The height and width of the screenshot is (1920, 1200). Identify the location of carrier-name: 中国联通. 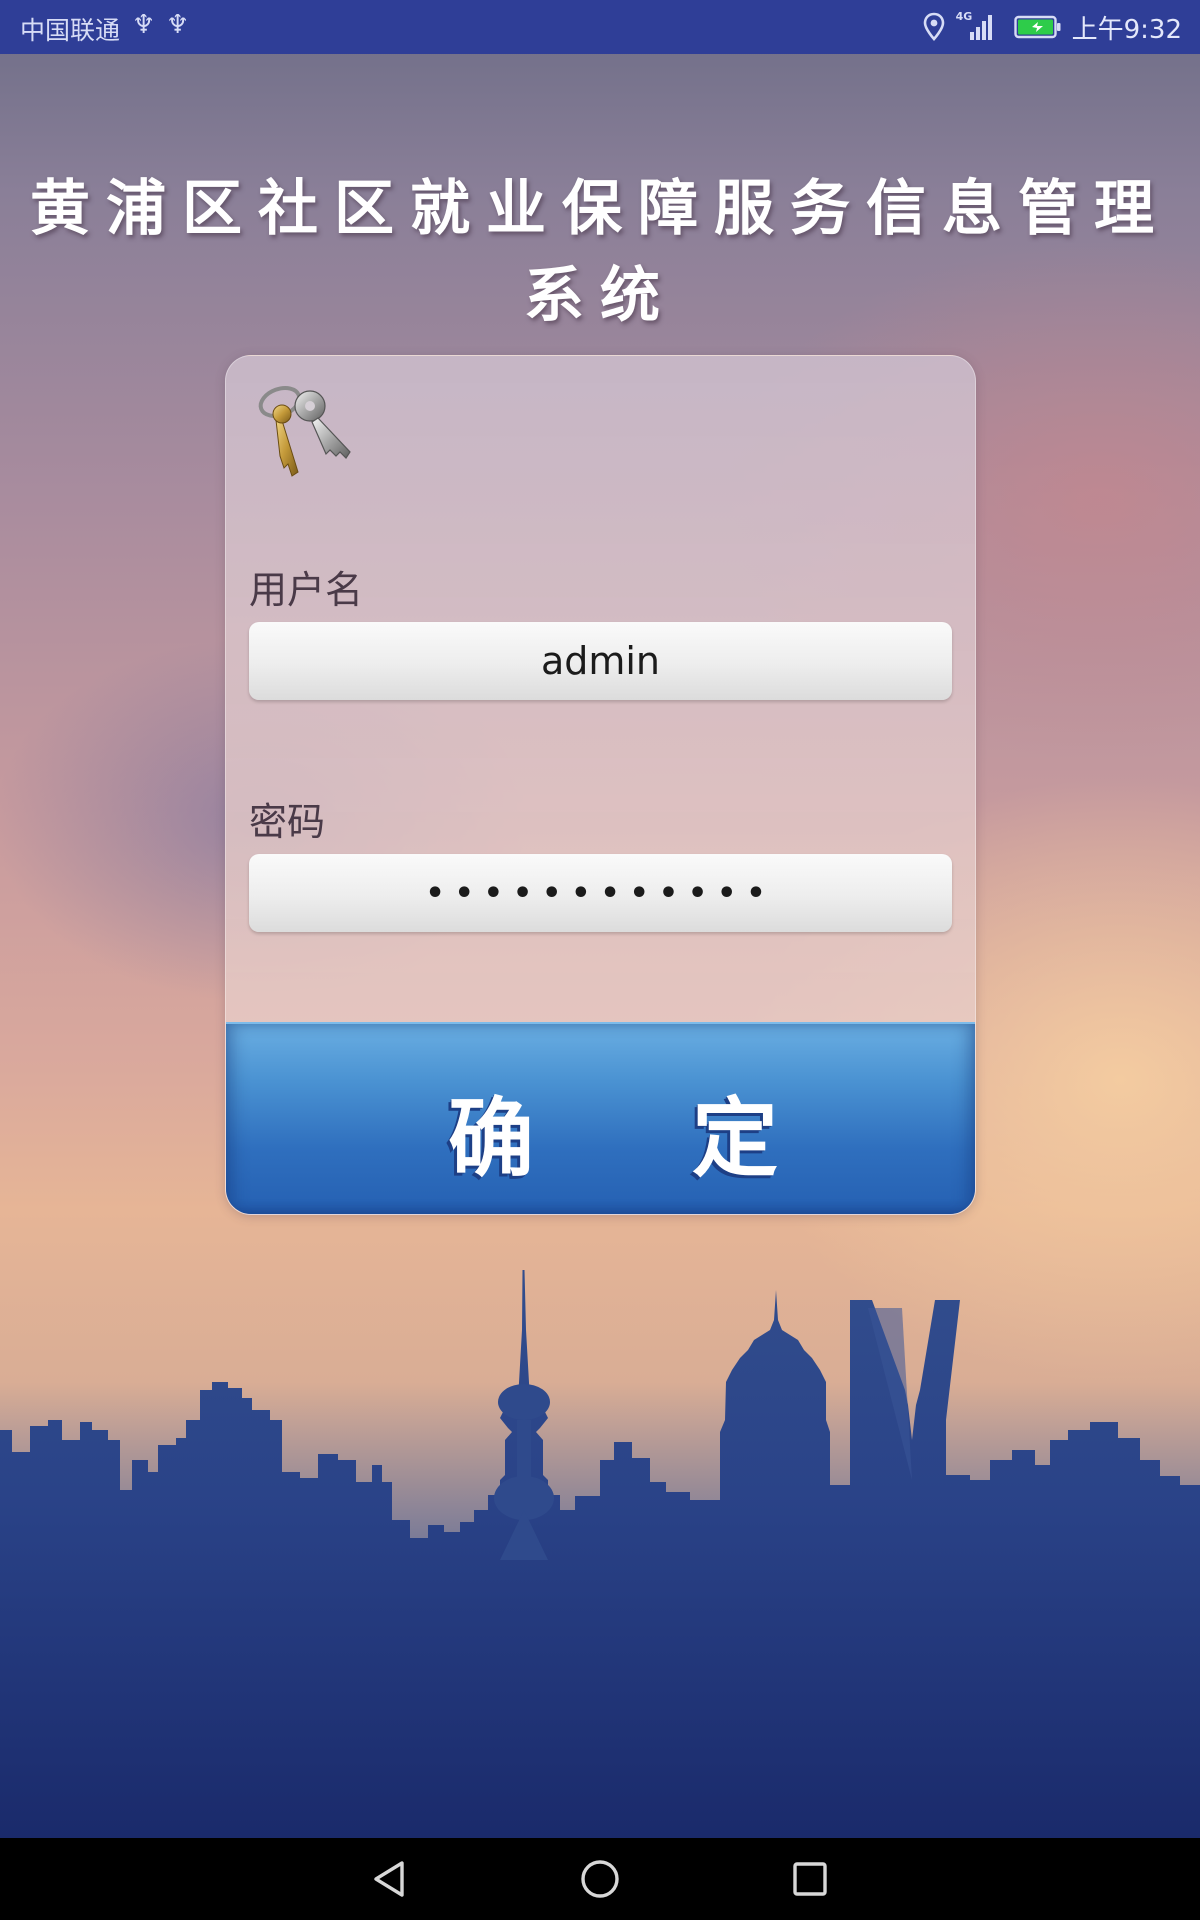
(70, 30).